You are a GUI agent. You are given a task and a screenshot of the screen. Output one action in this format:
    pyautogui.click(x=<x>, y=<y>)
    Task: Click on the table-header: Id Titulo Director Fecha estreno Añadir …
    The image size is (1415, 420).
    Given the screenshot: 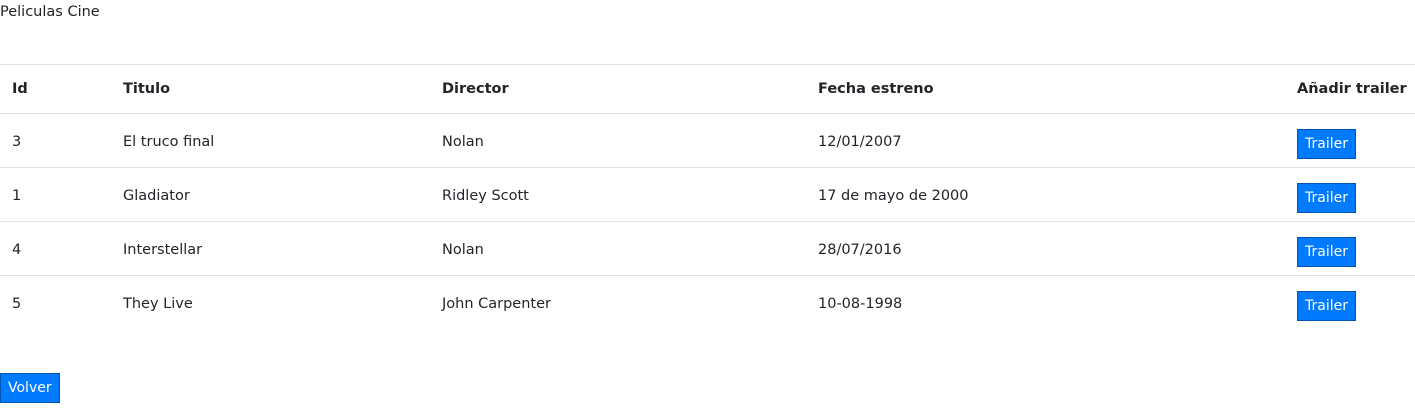 What is the action you would take?
    pyautogui.click(x=707, y=89)
    